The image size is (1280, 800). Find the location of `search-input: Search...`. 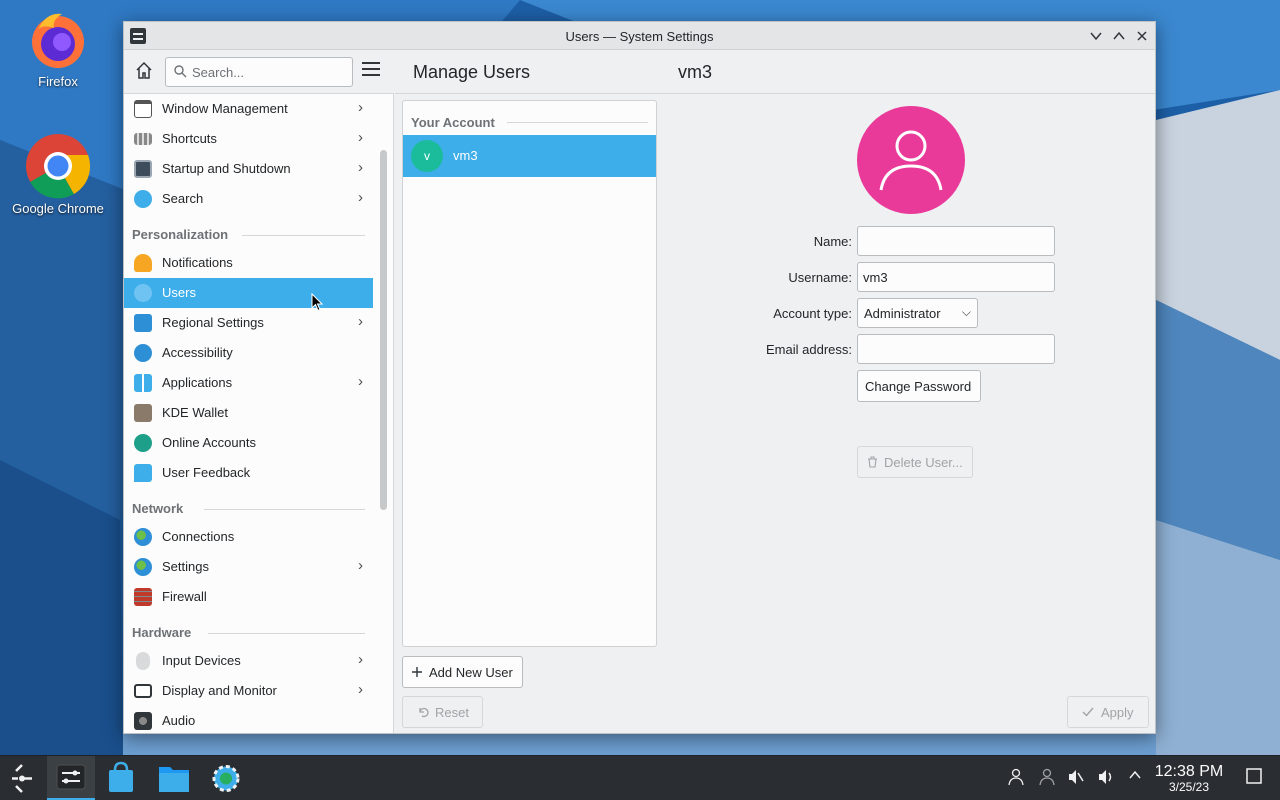

search-input: Search... is located at coordinates (259, 72).